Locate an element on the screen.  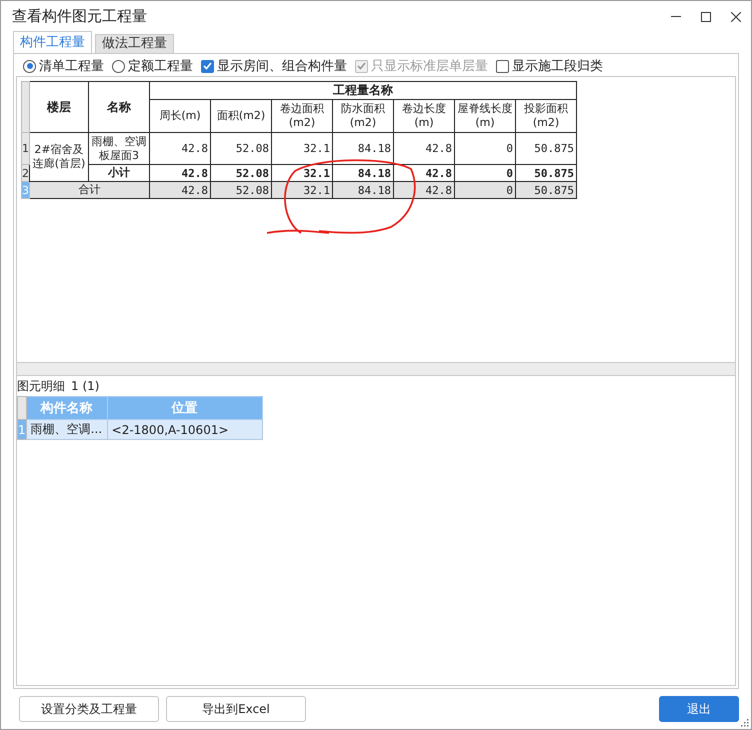
row-number: 1 is located at coordinates (26, 148).